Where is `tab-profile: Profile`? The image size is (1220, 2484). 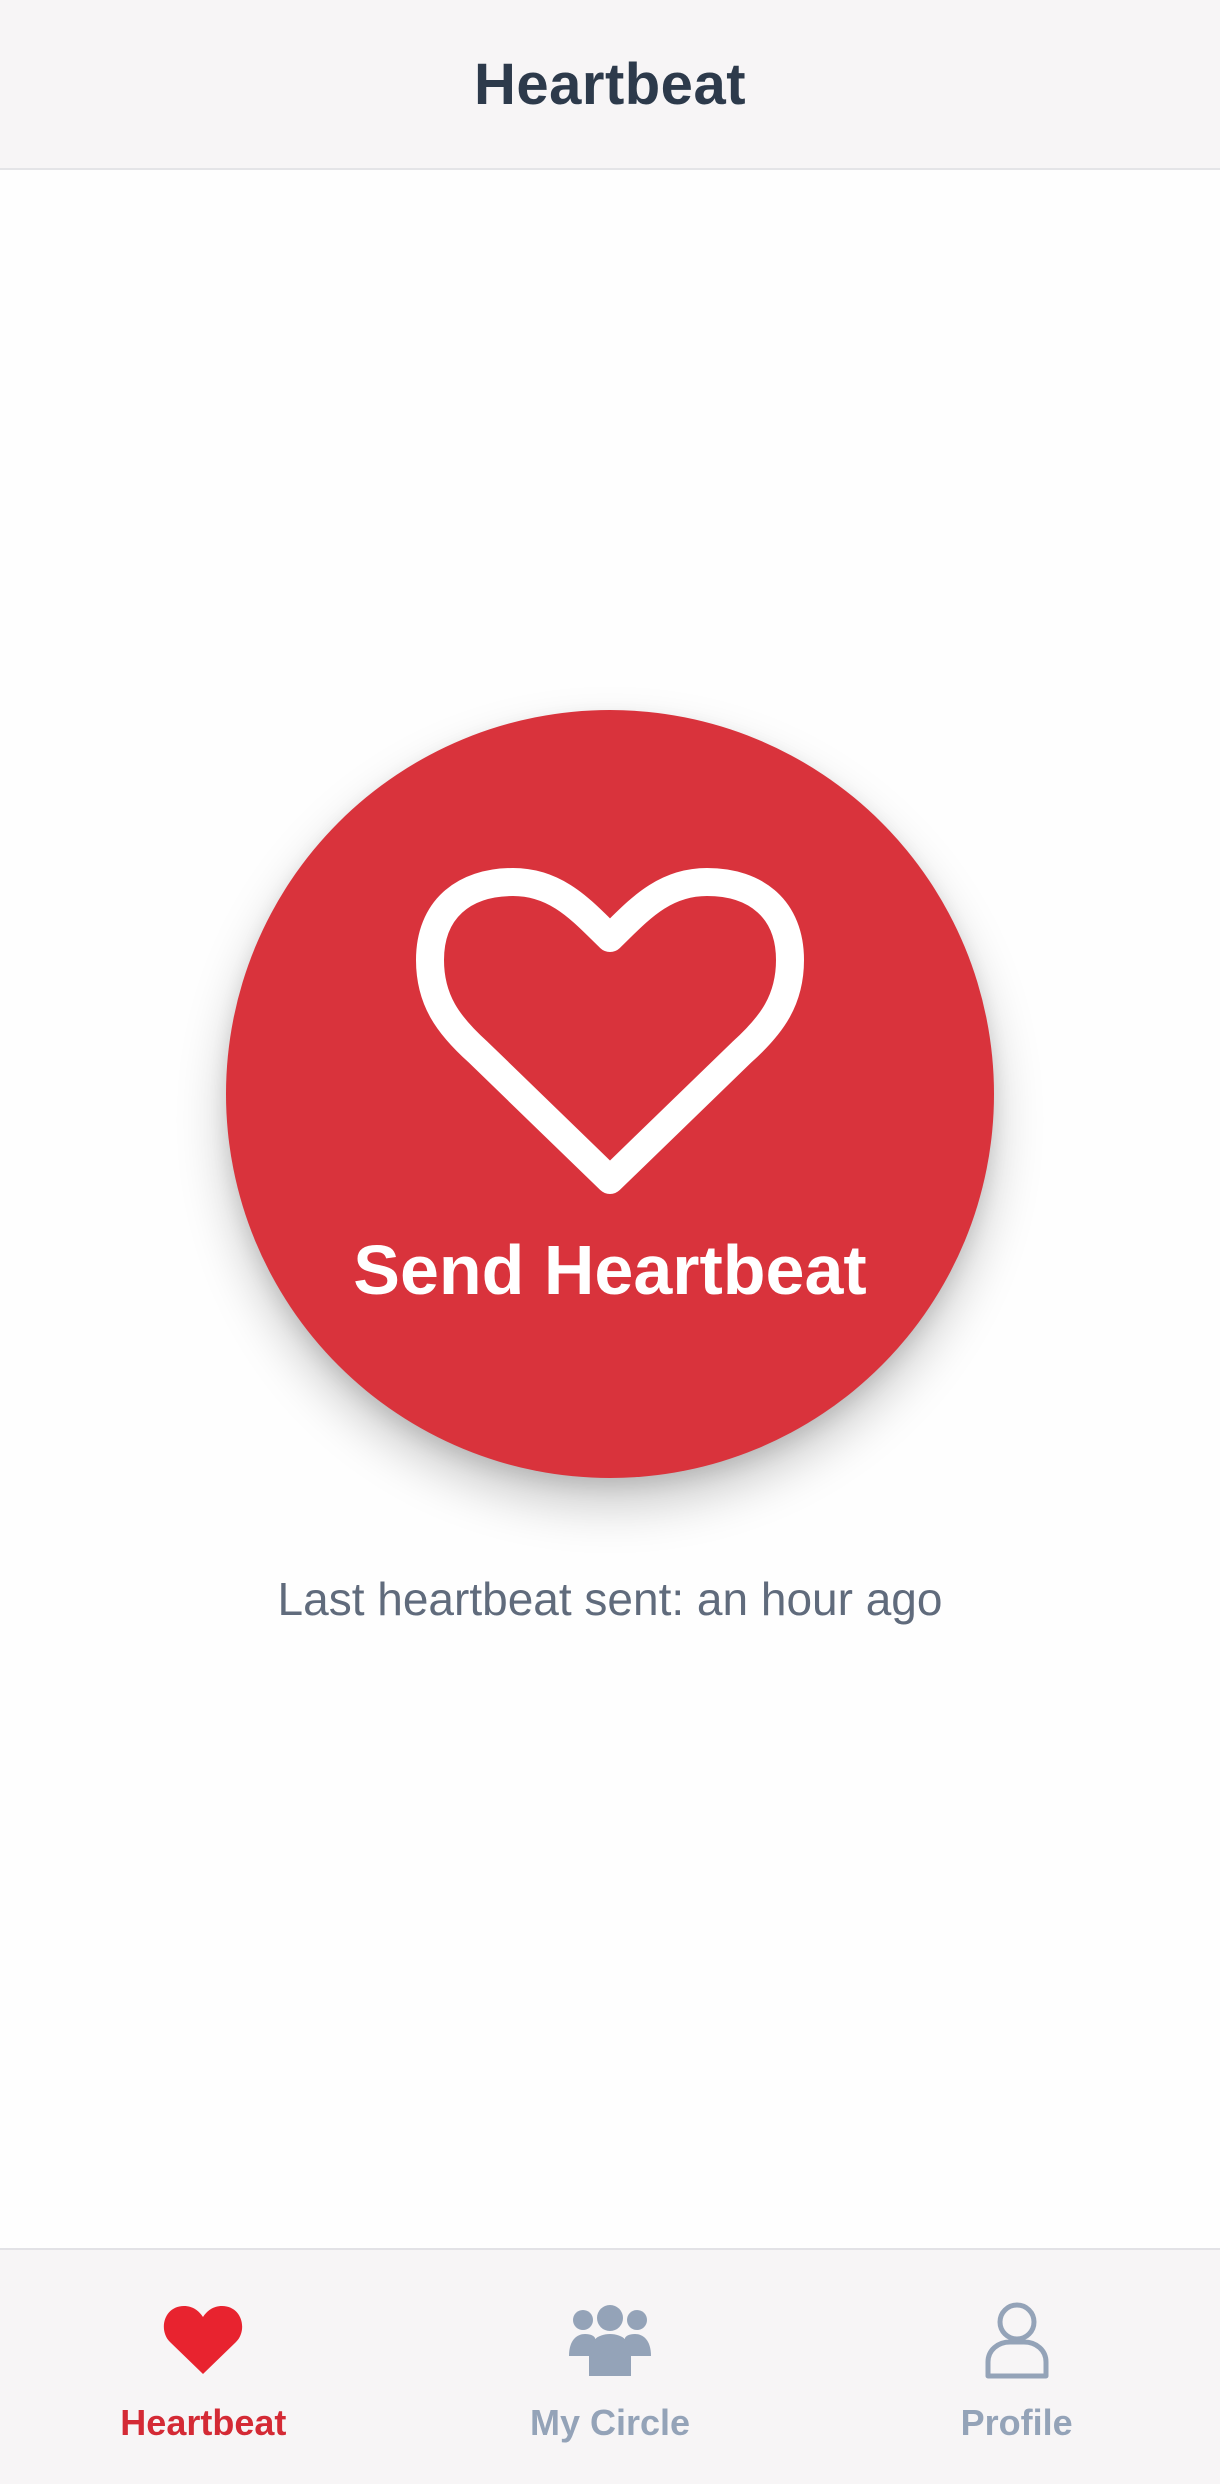 tab-profile: Profile is located at coordinates (1016, 2367).